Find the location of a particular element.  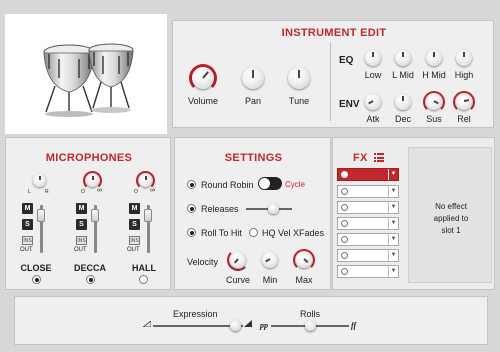

close-pan-knob is located at coordinates (39, 180).